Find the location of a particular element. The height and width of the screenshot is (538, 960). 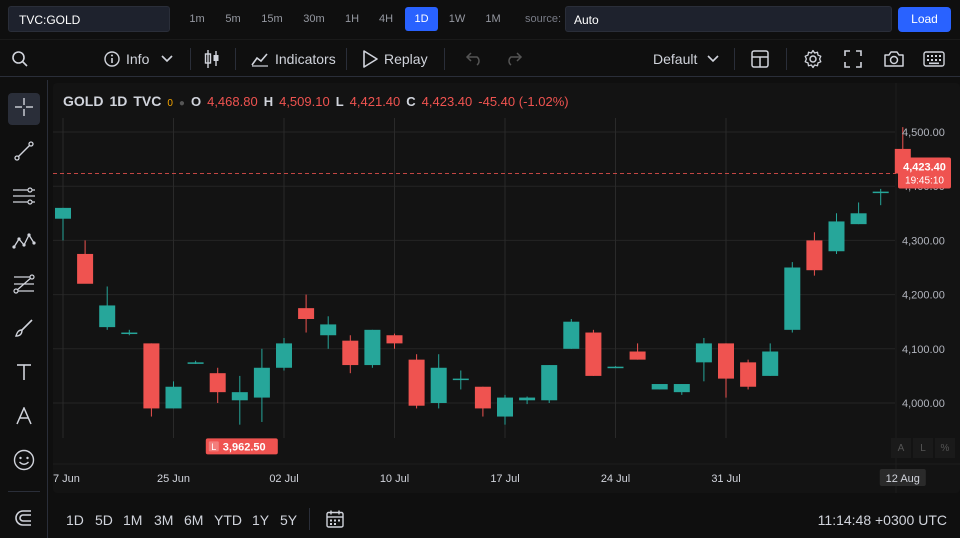

interval-1h: 1H is located at coordinates (352, 19).